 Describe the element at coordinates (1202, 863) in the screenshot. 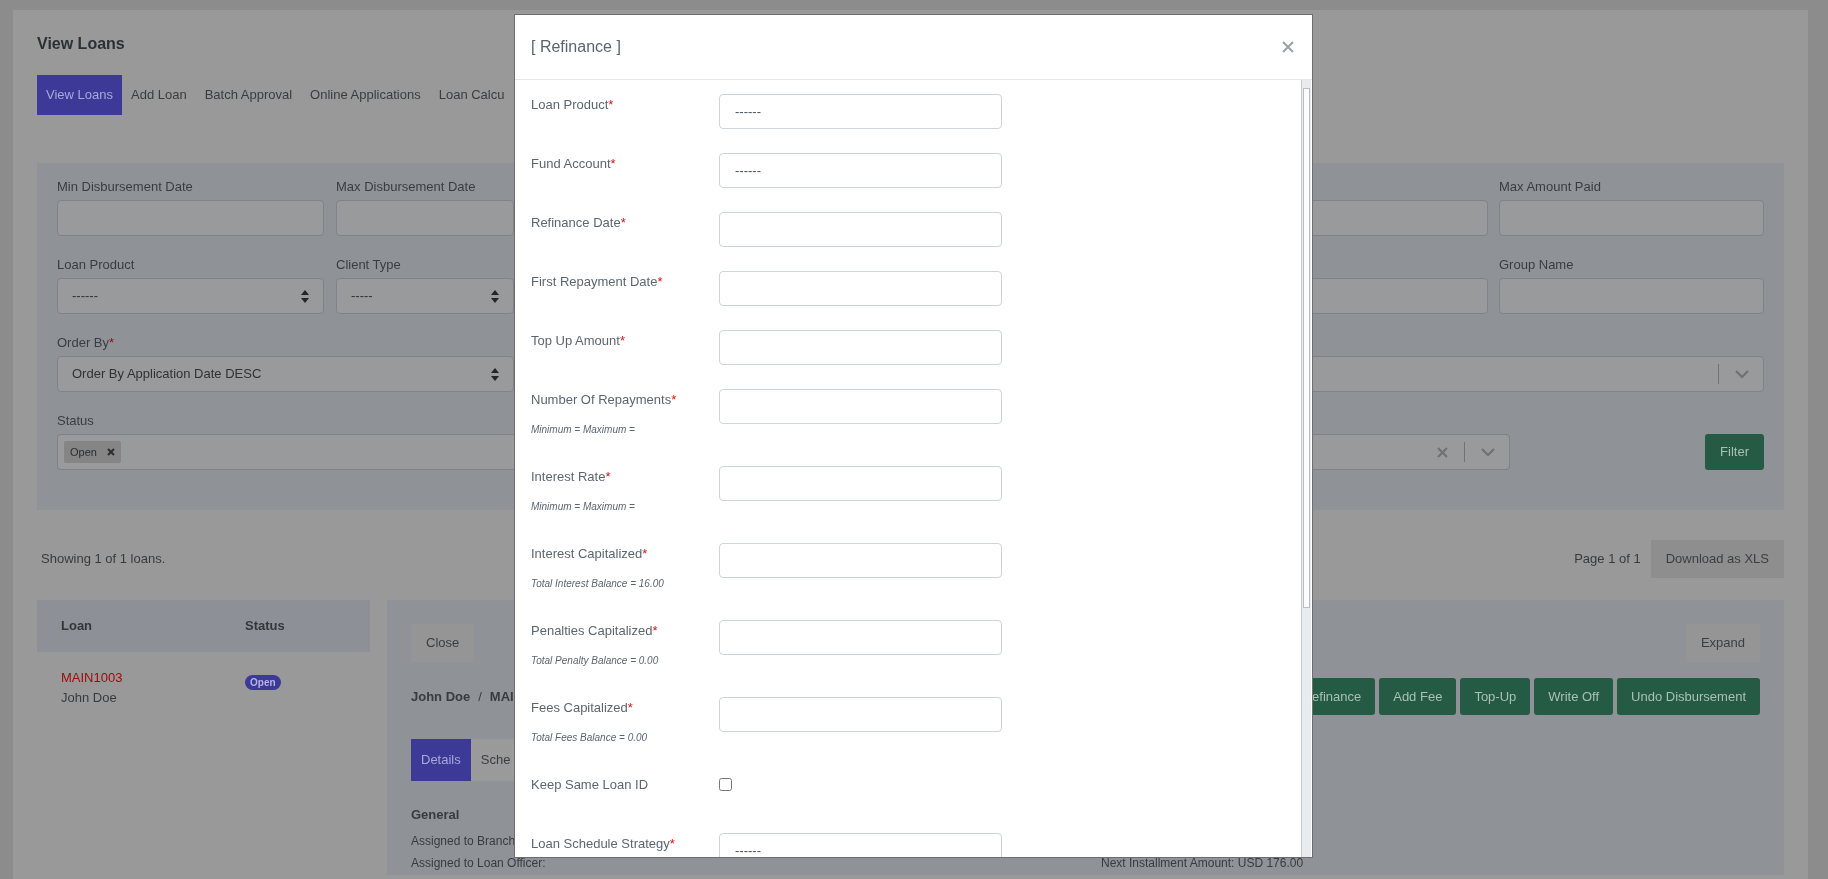

I see `detail-text: Next Installment Amount: USD 176.00` at that location.